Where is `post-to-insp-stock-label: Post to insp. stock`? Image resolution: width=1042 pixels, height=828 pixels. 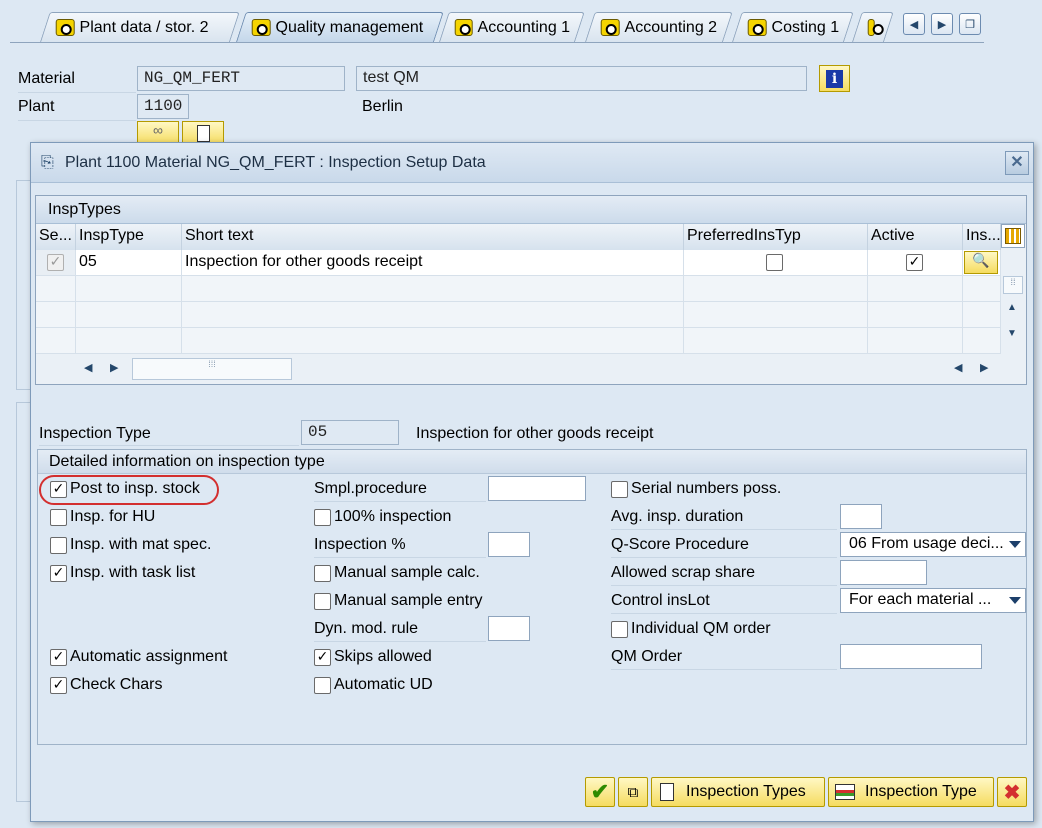
post-to-insp-stock-label: Post to insp. stock is located at coordinates (135, 488).